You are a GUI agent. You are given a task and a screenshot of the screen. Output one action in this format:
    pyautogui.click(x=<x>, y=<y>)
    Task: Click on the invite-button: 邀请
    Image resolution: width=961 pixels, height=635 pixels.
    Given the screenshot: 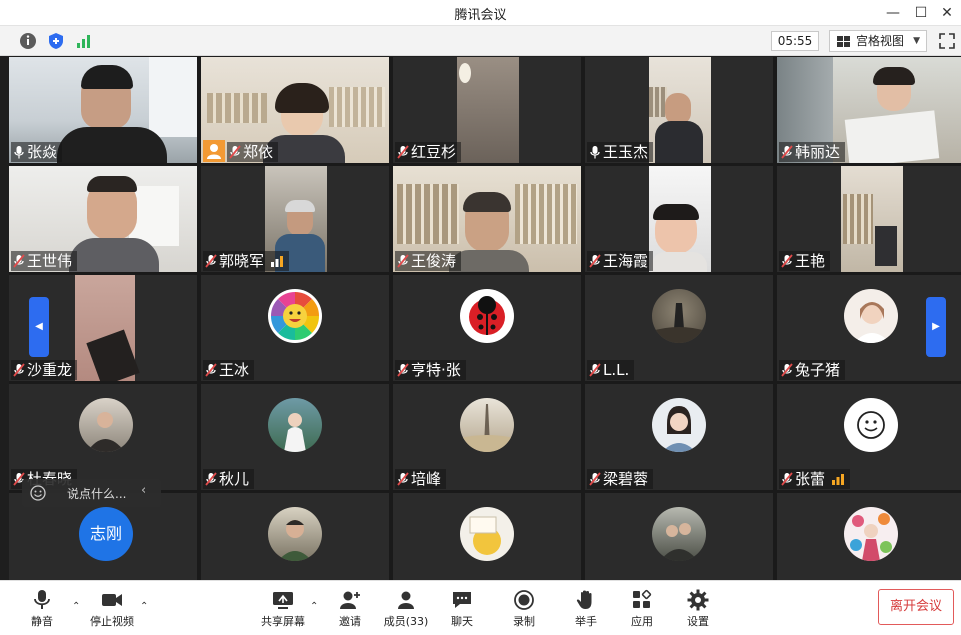 What is the action you would take?
    pyautogui.click(x=350, y=609)
    